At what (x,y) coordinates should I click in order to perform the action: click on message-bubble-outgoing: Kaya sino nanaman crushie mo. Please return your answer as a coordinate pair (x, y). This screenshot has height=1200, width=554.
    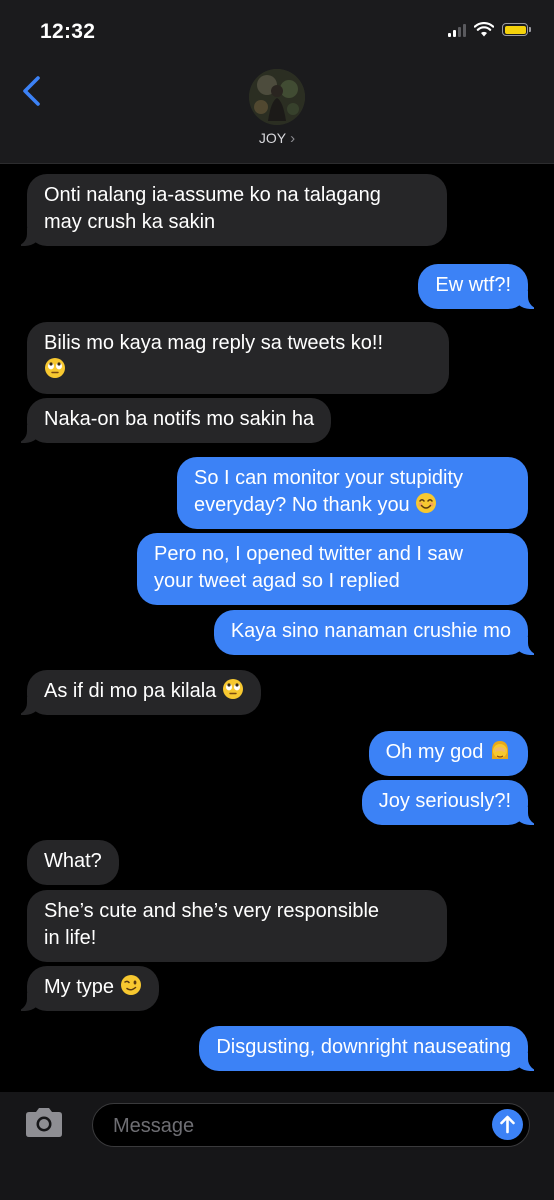
    Looking at the image, I should click on (377, 632).